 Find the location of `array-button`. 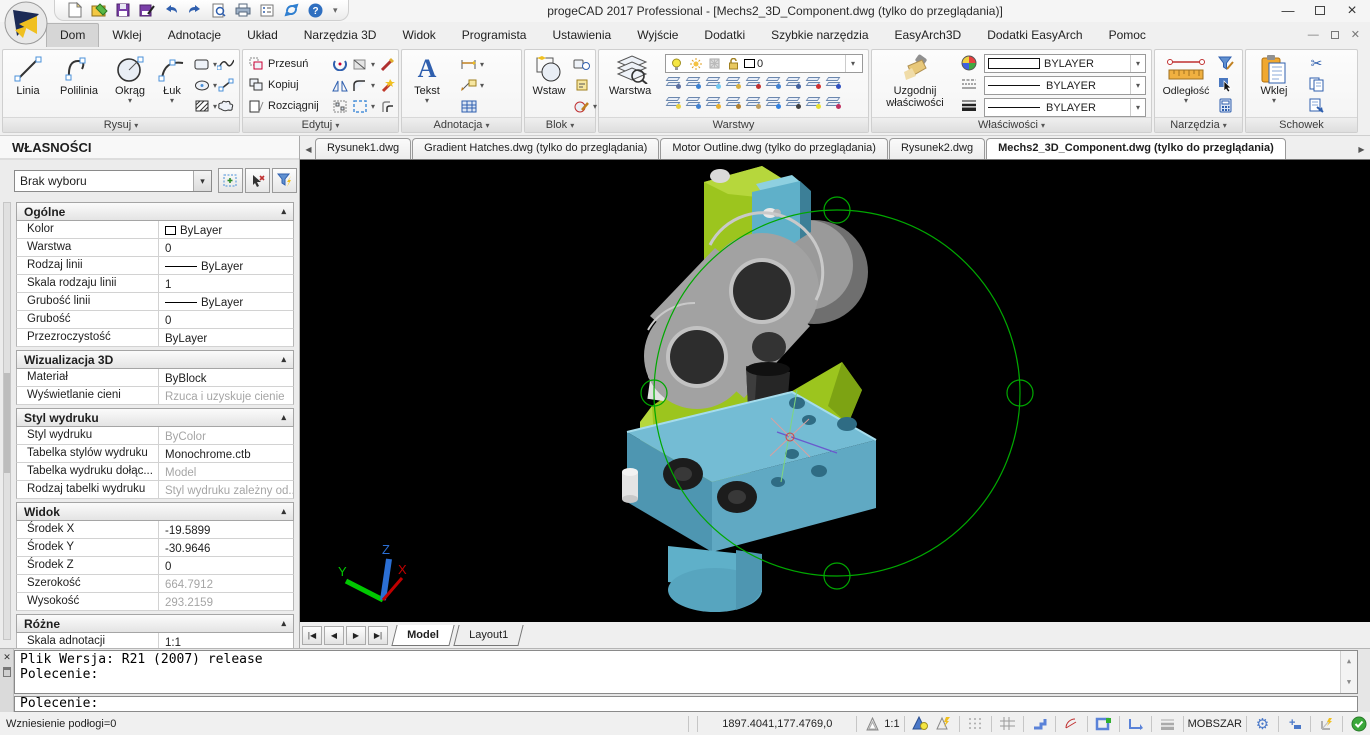

array-button is located at coordinates (339, 106).